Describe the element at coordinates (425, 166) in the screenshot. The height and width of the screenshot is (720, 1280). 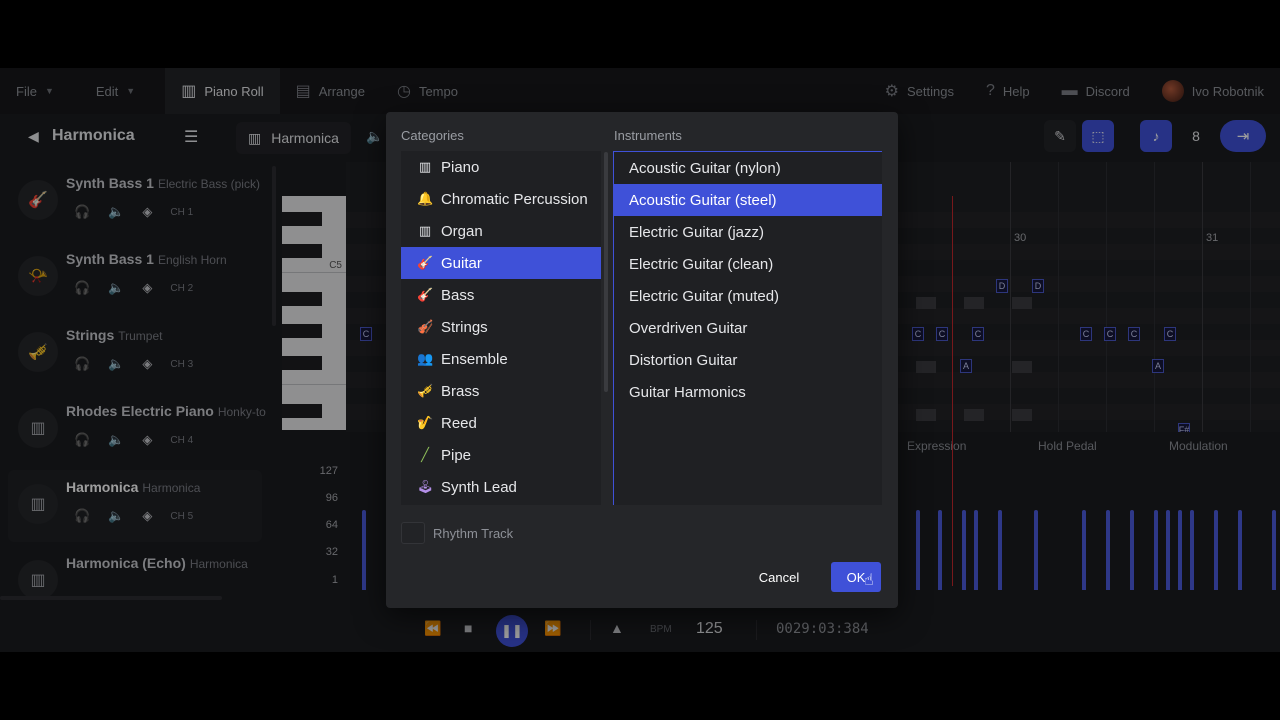
I see `piano-icon: ▥` at that location.